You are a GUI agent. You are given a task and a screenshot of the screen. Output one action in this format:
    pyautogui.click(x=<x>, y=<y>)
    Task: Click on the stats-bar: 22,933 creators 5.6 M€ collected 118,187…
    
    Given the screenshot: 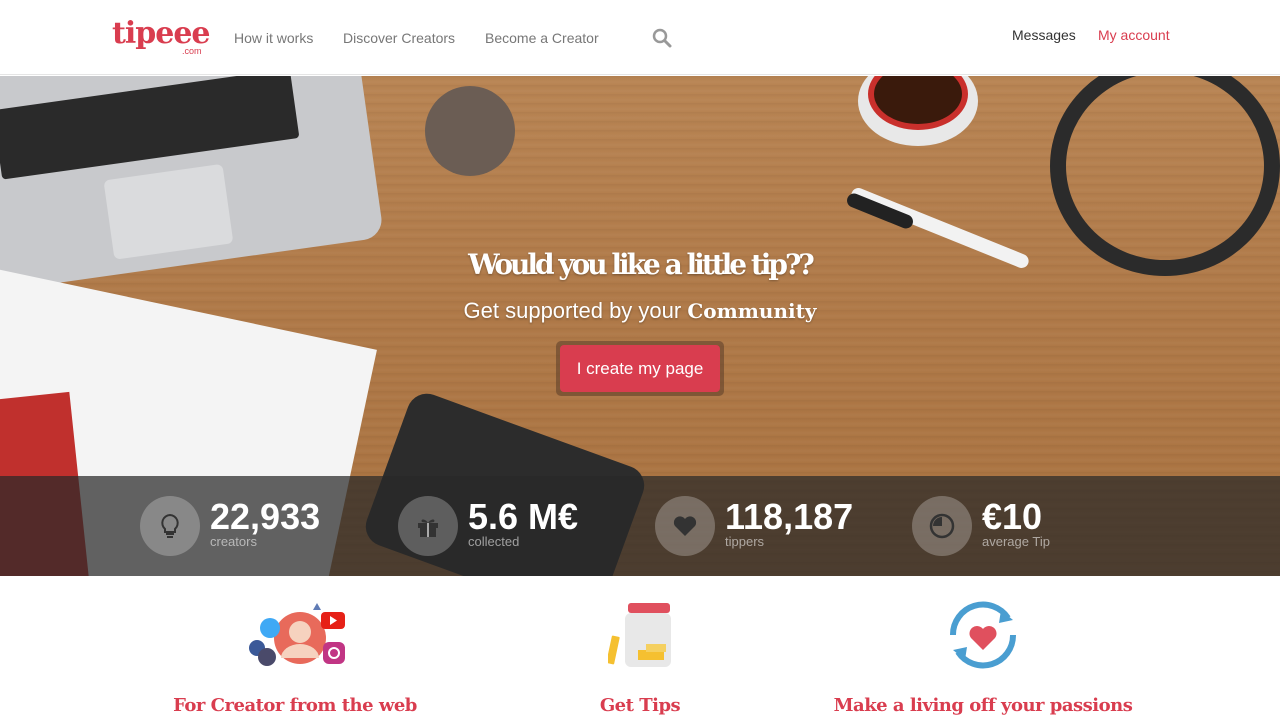 What is the action you would take?
    pyautogui.click(x=640, y=526)
    